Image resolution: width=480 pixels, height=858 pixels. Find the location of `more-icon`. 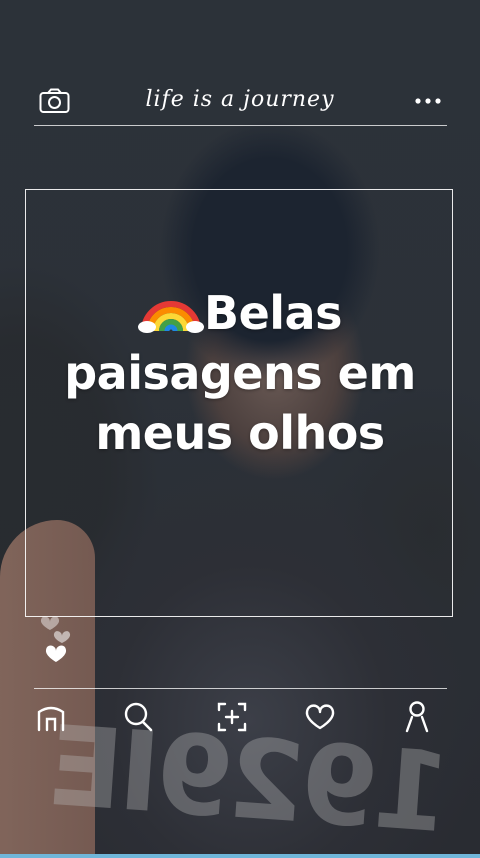

more-icon is located at coordinates (428, 101).